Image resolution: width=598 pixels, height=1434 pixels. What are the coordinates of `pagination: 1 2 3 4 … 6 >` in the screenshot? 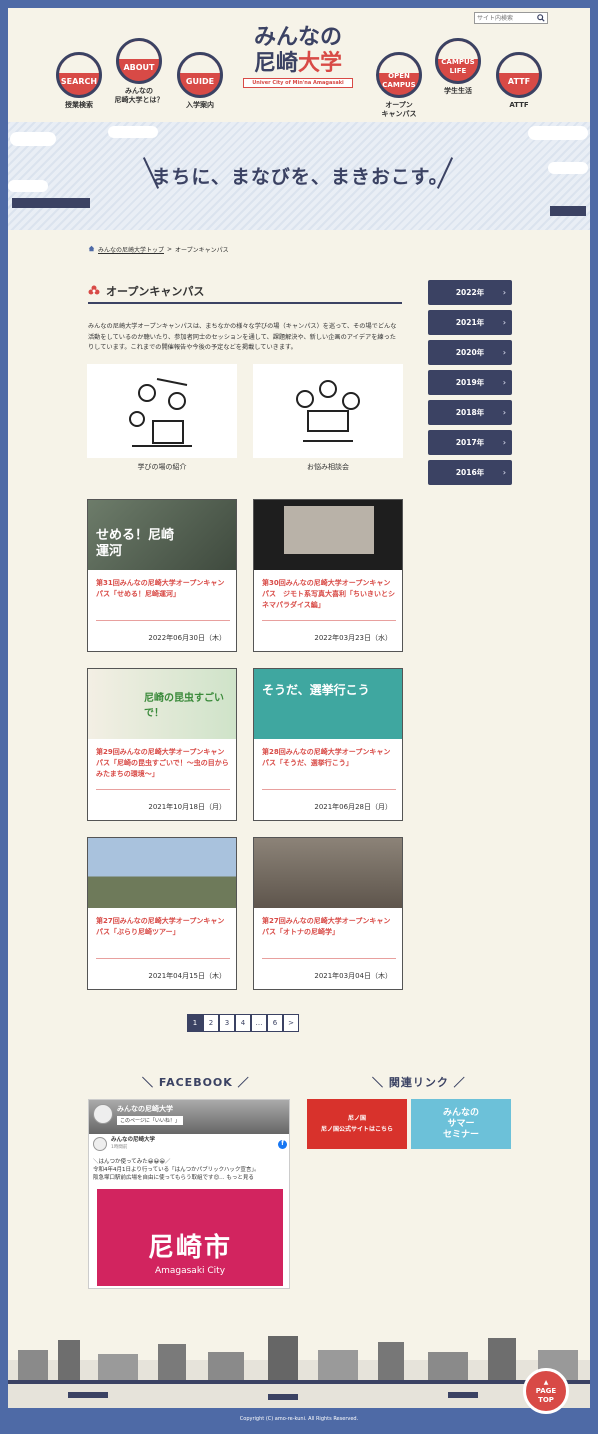 It's located at (243, 1023).